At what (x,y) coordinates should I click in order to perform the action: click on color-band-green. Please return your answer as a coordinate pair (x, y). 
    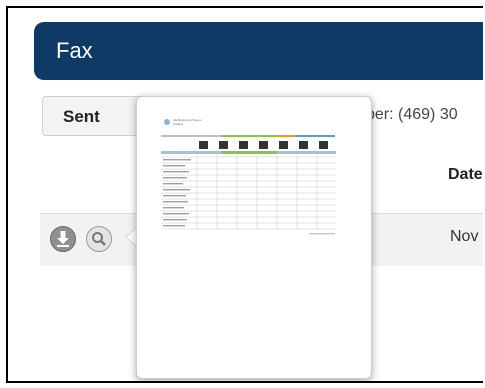
    Looking at the image, I should click on (249, 136).